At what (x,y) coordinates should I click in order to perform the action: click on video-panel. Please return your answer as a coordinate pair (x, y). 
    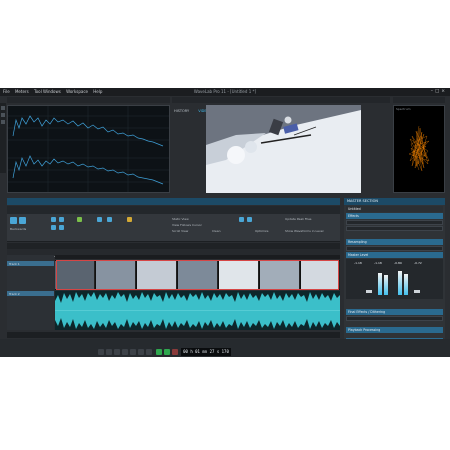
    Looking at the image, I should click on (283, 149).